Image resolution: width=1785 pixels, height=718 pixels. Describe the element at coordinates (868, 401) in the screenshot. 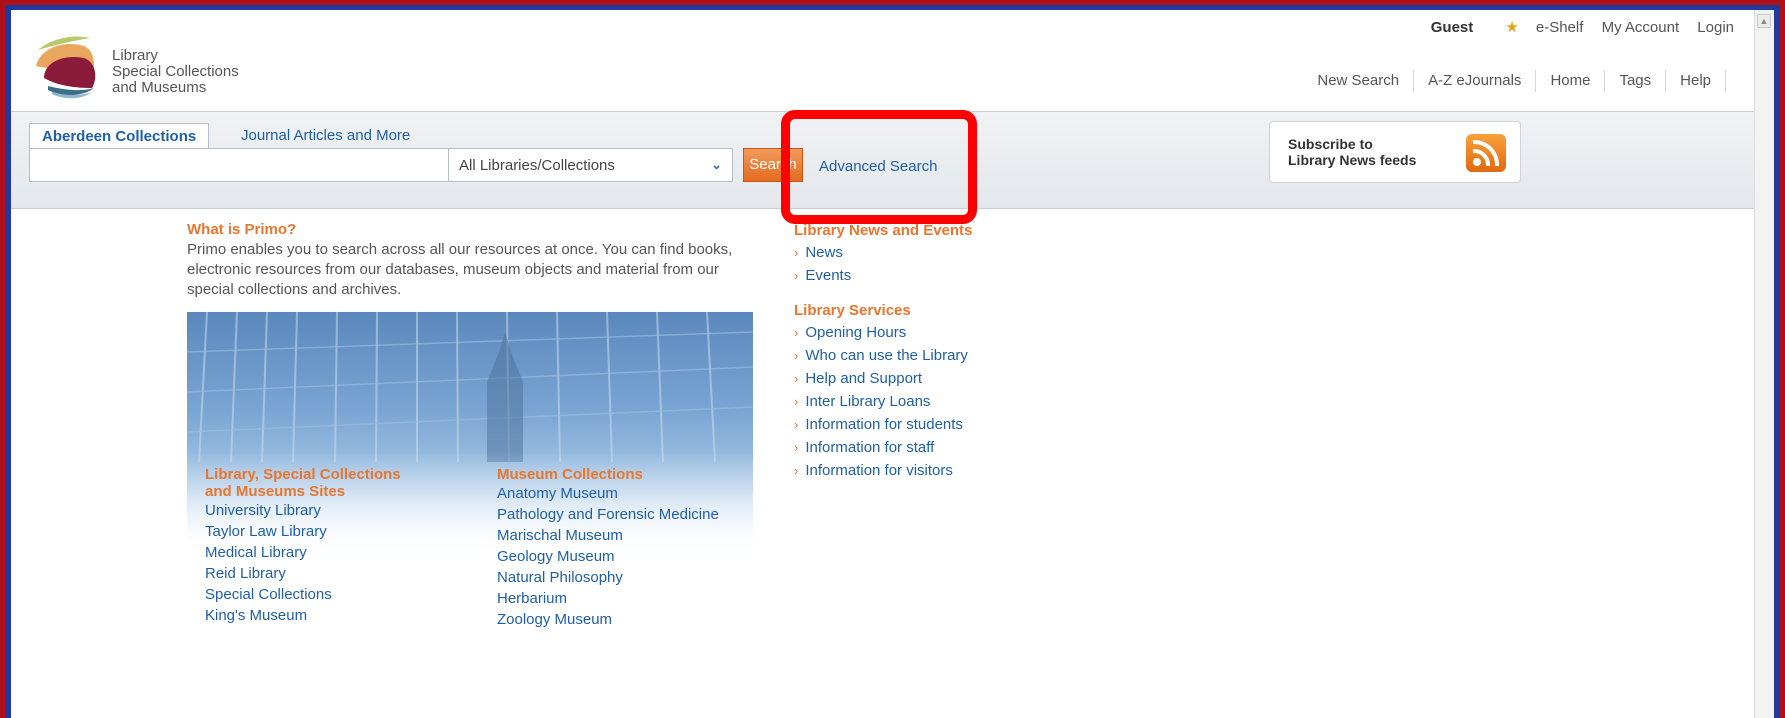

I see `service-link-label: Inter Library Loans` at that location.